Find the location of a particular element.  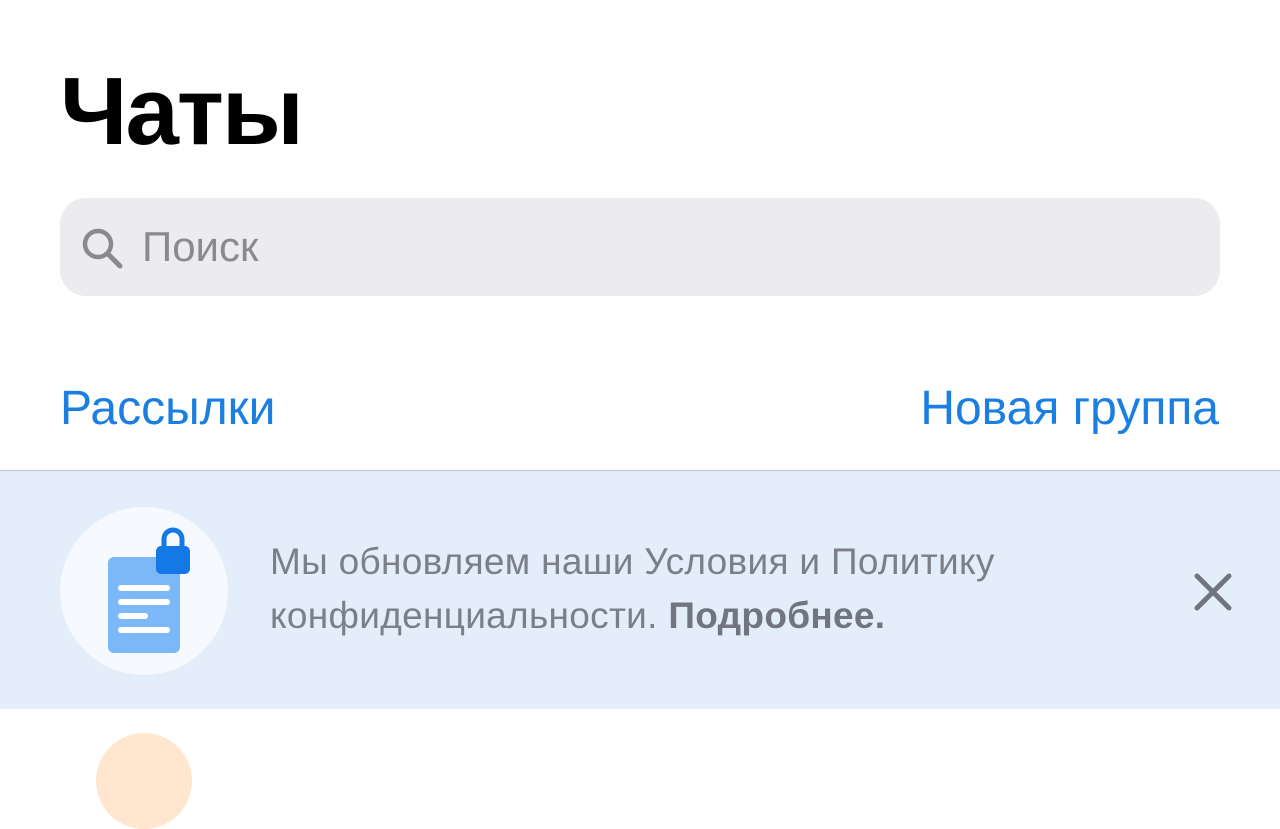

avatar is located at coordinates (144, 781).